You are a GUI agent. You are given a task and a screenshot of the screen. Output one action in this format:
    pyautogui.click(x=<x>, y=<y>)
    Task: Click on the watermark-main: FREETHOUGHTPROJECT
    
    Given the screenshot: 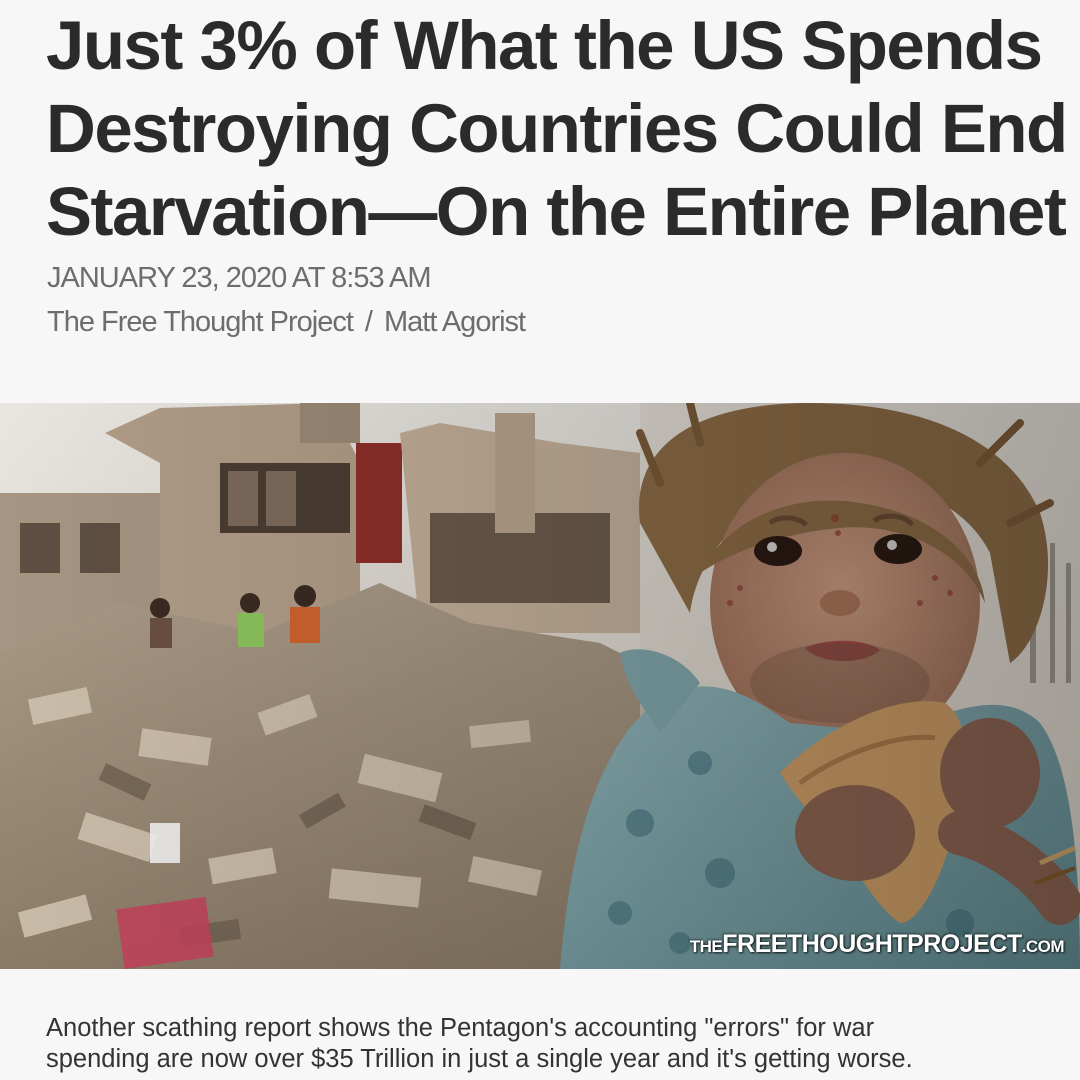 What is the action you would take?
    pyautogui.click(x=872, y=944)
    